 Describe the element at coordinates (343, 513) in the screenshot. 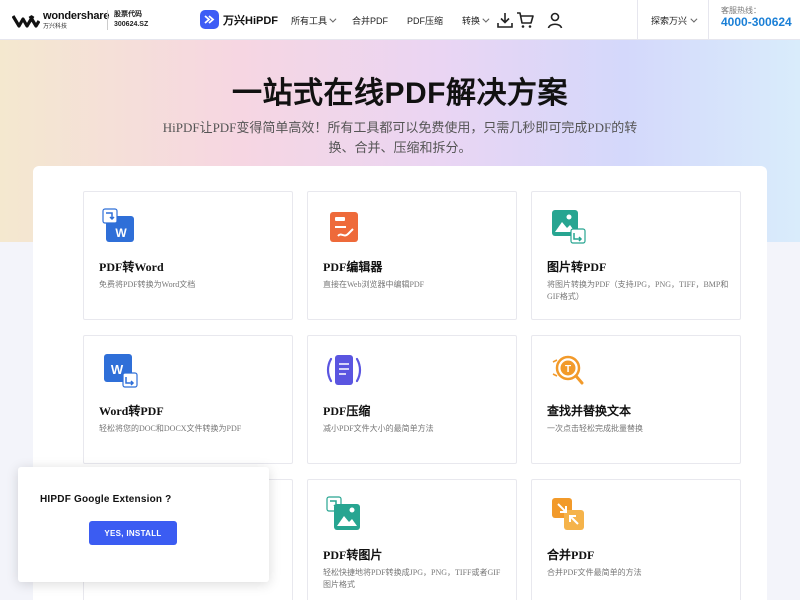

I see `pdf-to-image-icon` at that location.